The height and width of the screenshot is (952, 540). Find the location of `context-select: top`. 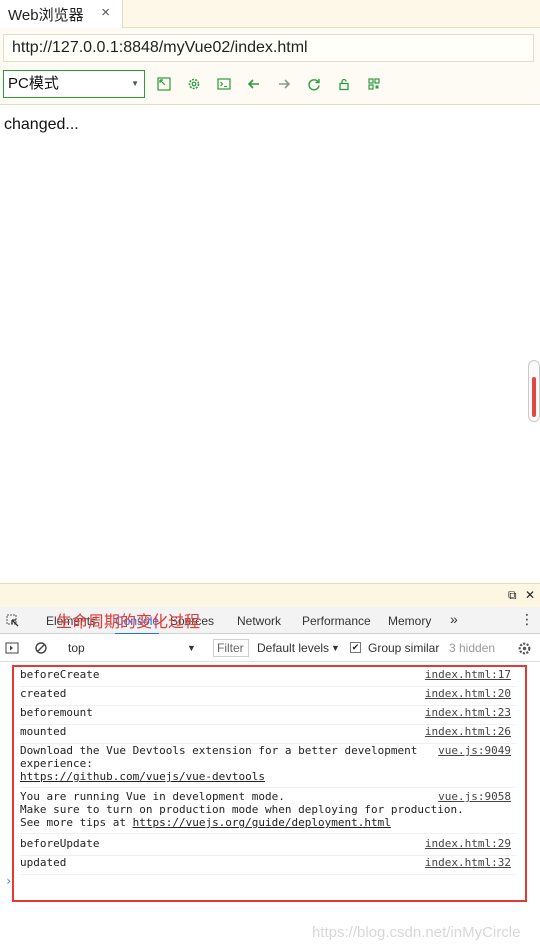

context-select: top is located at coordinates (76, 648).